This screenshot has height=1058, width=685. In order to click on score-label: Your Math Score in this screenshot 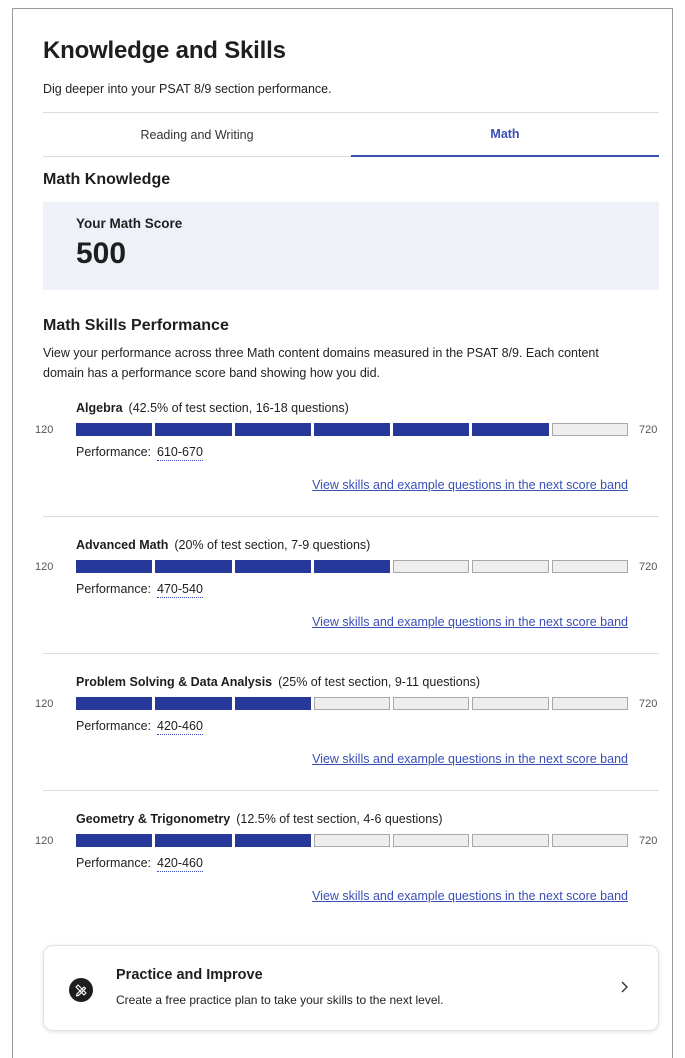, I will do `click(129, 223)`.